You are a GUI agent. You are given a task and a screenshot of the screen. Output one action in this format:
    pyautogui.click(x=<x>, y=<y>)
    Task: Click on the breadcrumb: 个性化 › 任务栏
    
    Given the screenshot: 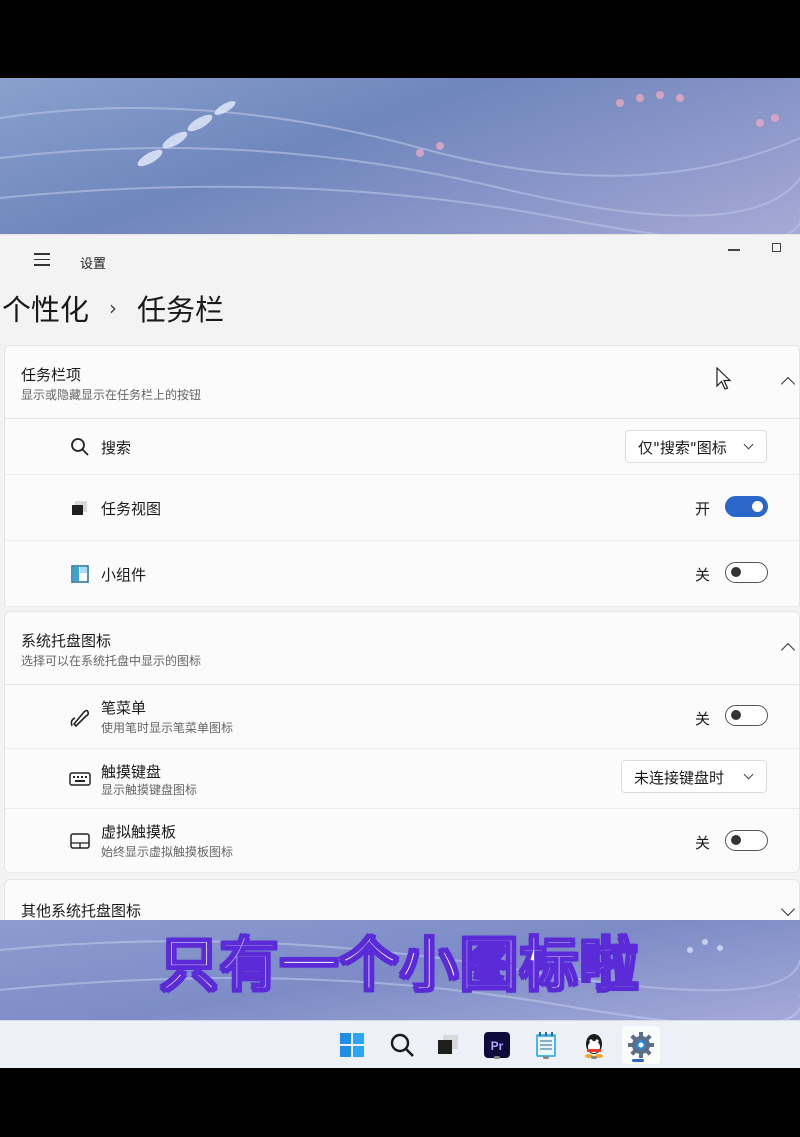 What is the action you would take?
    pyautogui.click(x=113, y=308)
    